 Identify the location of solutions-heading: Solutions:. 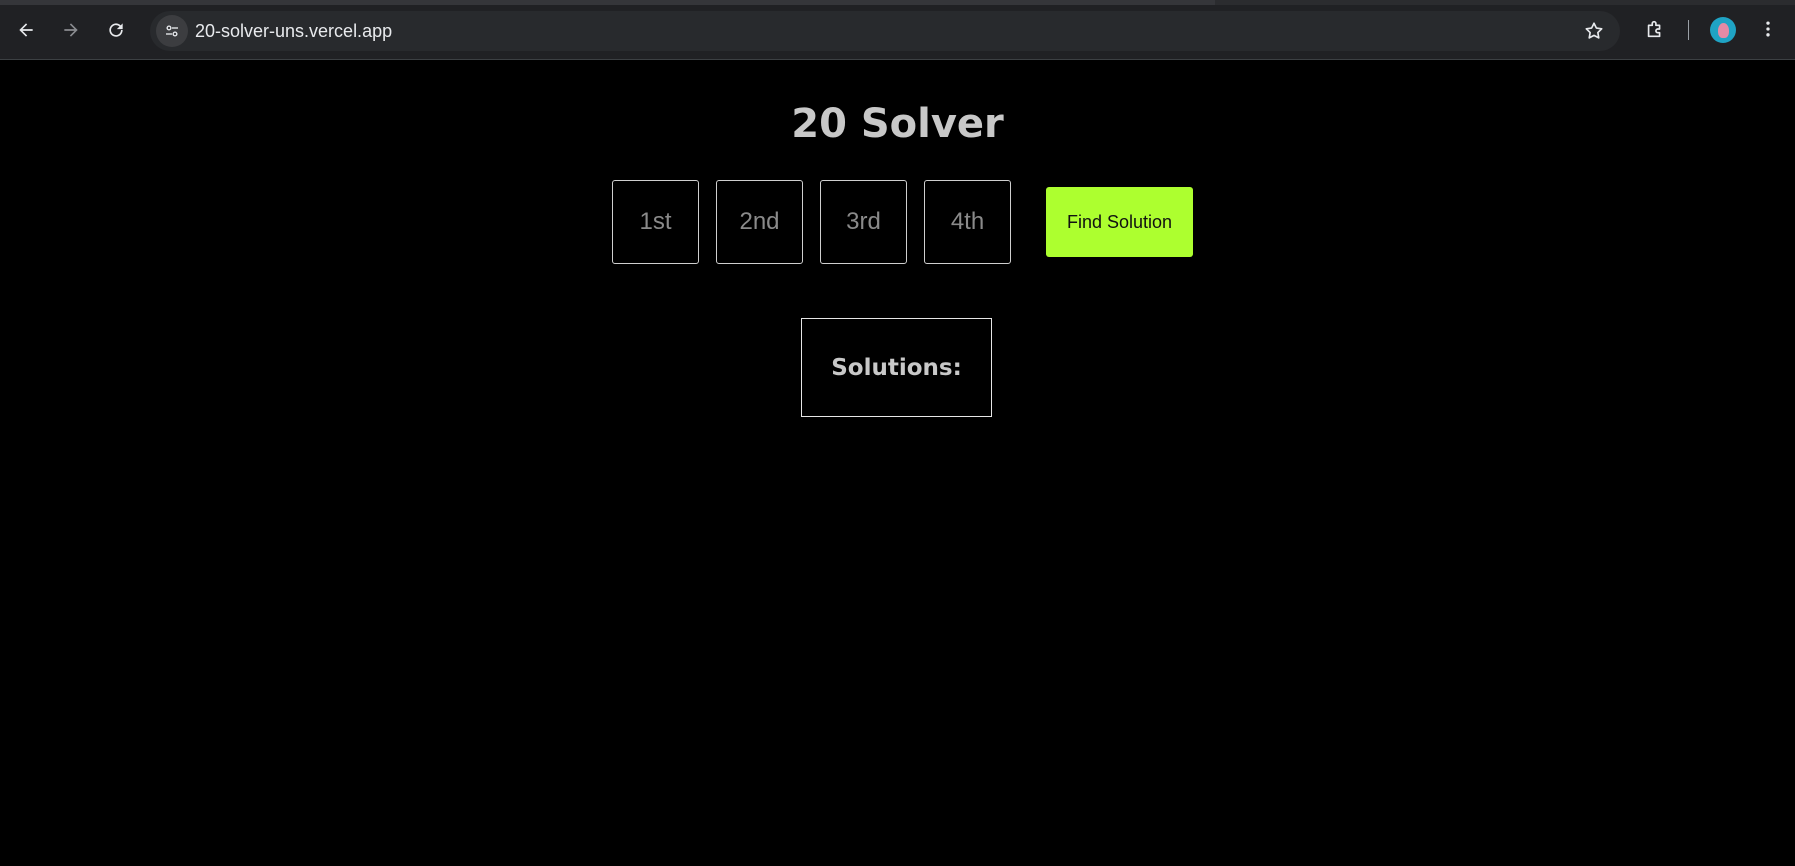
(896, 367).